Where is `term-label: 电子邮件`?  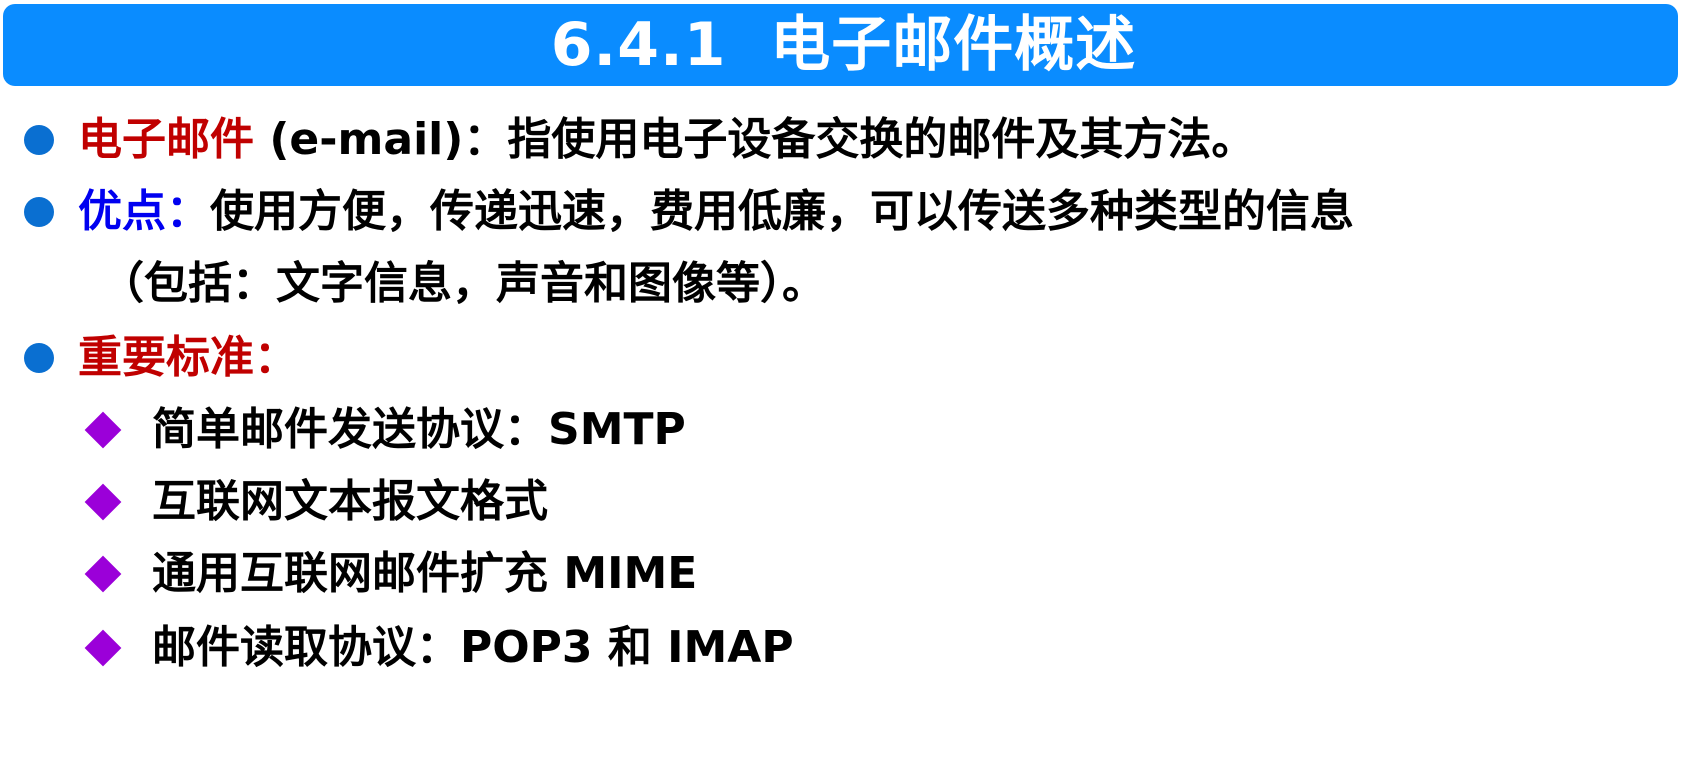
term-label: 电子邮件 is located at coordinates (166, 139).